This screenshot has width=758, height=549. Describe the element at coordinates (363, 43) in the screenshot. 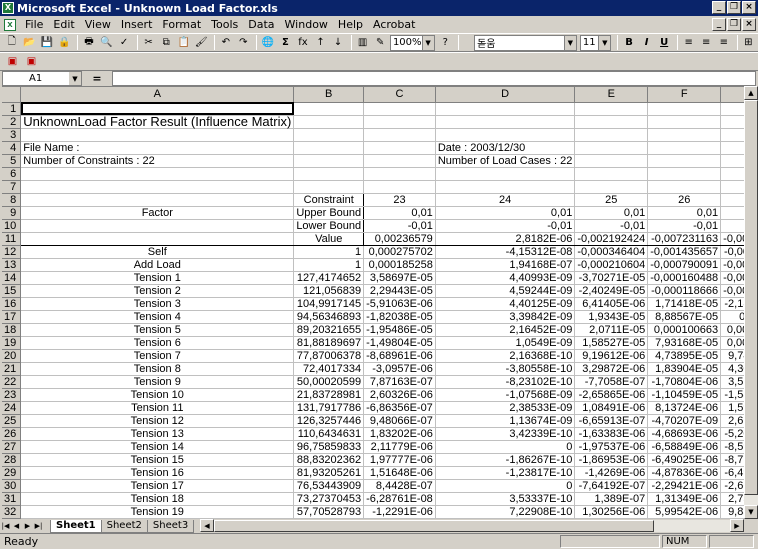

I see `chart-wizard-icon: ▥` at that location.